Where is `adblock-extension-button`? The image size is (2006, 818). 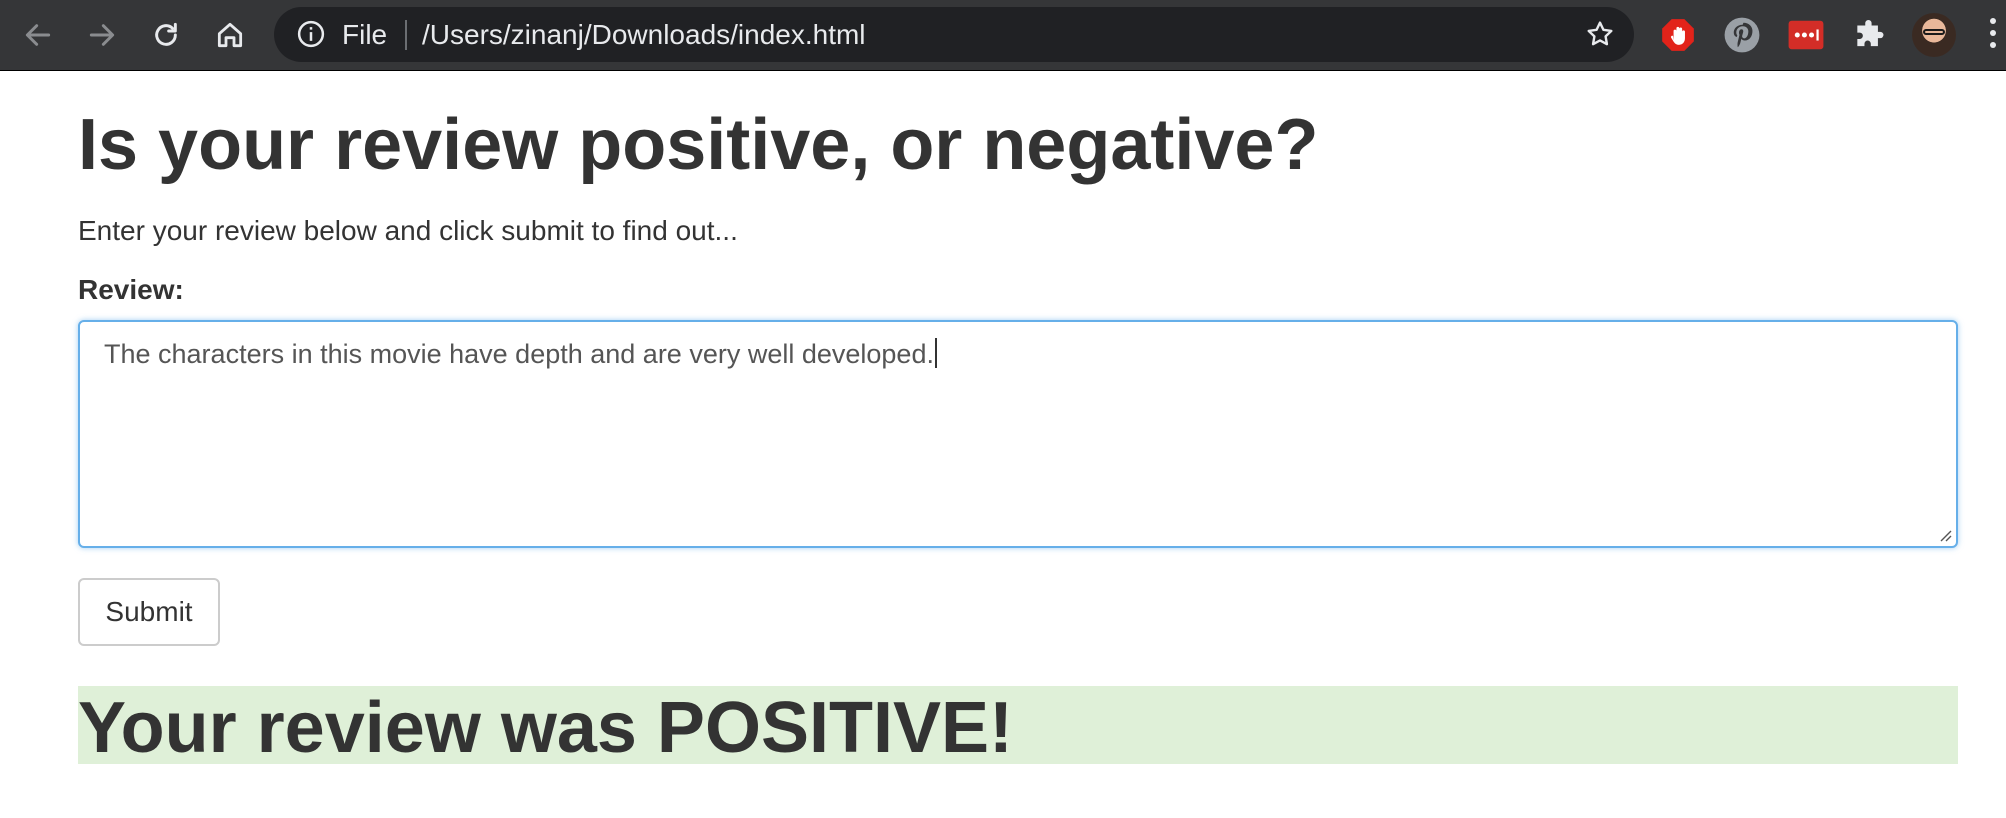
adblock-extension-button is located at coordinates (1678, 35).